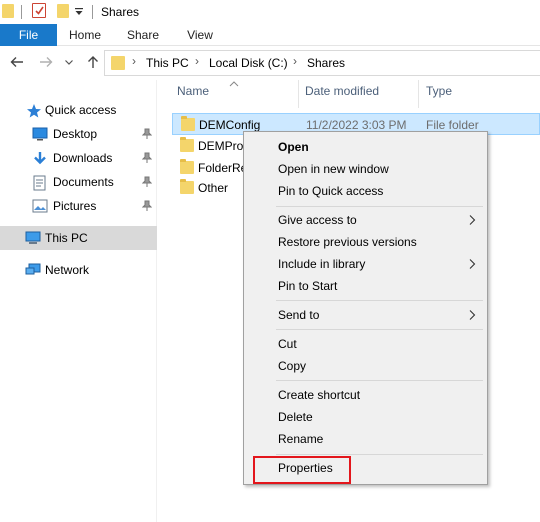 The height and width of the screenshot is (522, 540). What do you see at coordinates (301, 439) in the screenshot?
I see `menu-item-label: Rename` at bounding box center [301, 439].